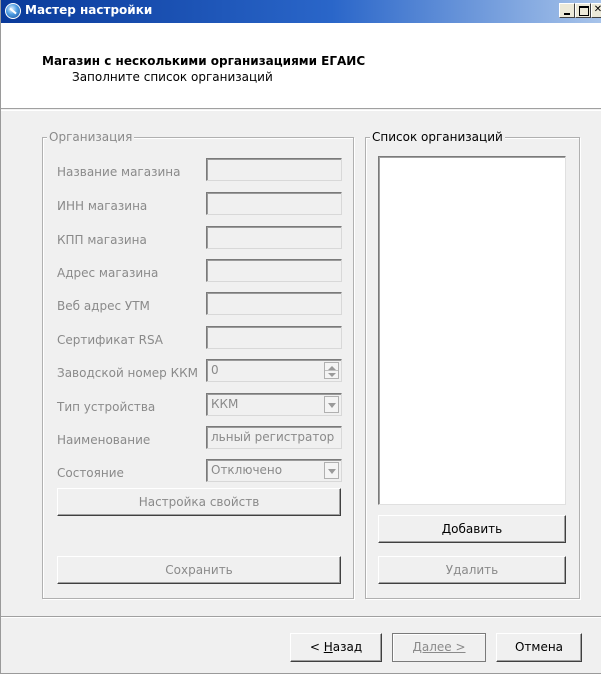 The image size is (601, 674). Describe the element at coordinates (583, 10) in the screenshot. I see `maximize-button` at that location.